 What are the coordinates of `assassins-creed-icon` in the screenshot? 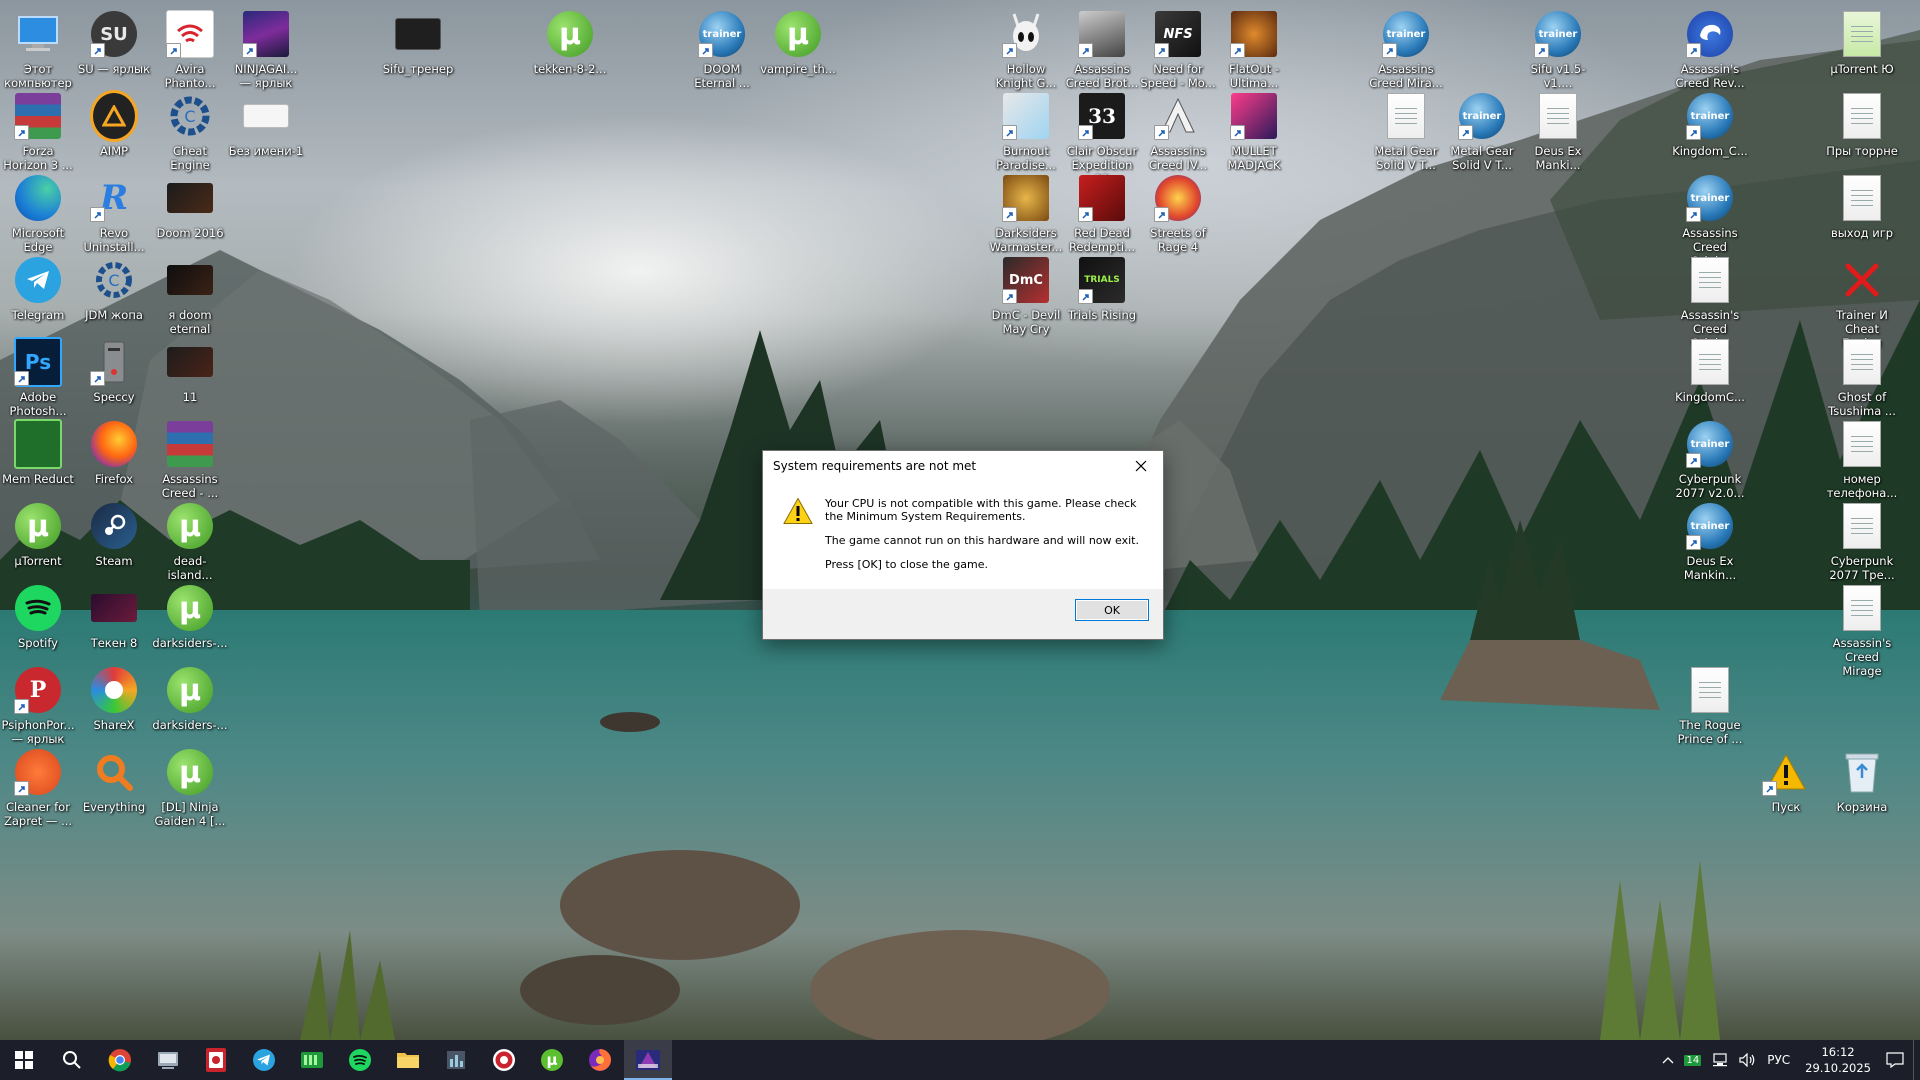 It's located at (1102, 34).